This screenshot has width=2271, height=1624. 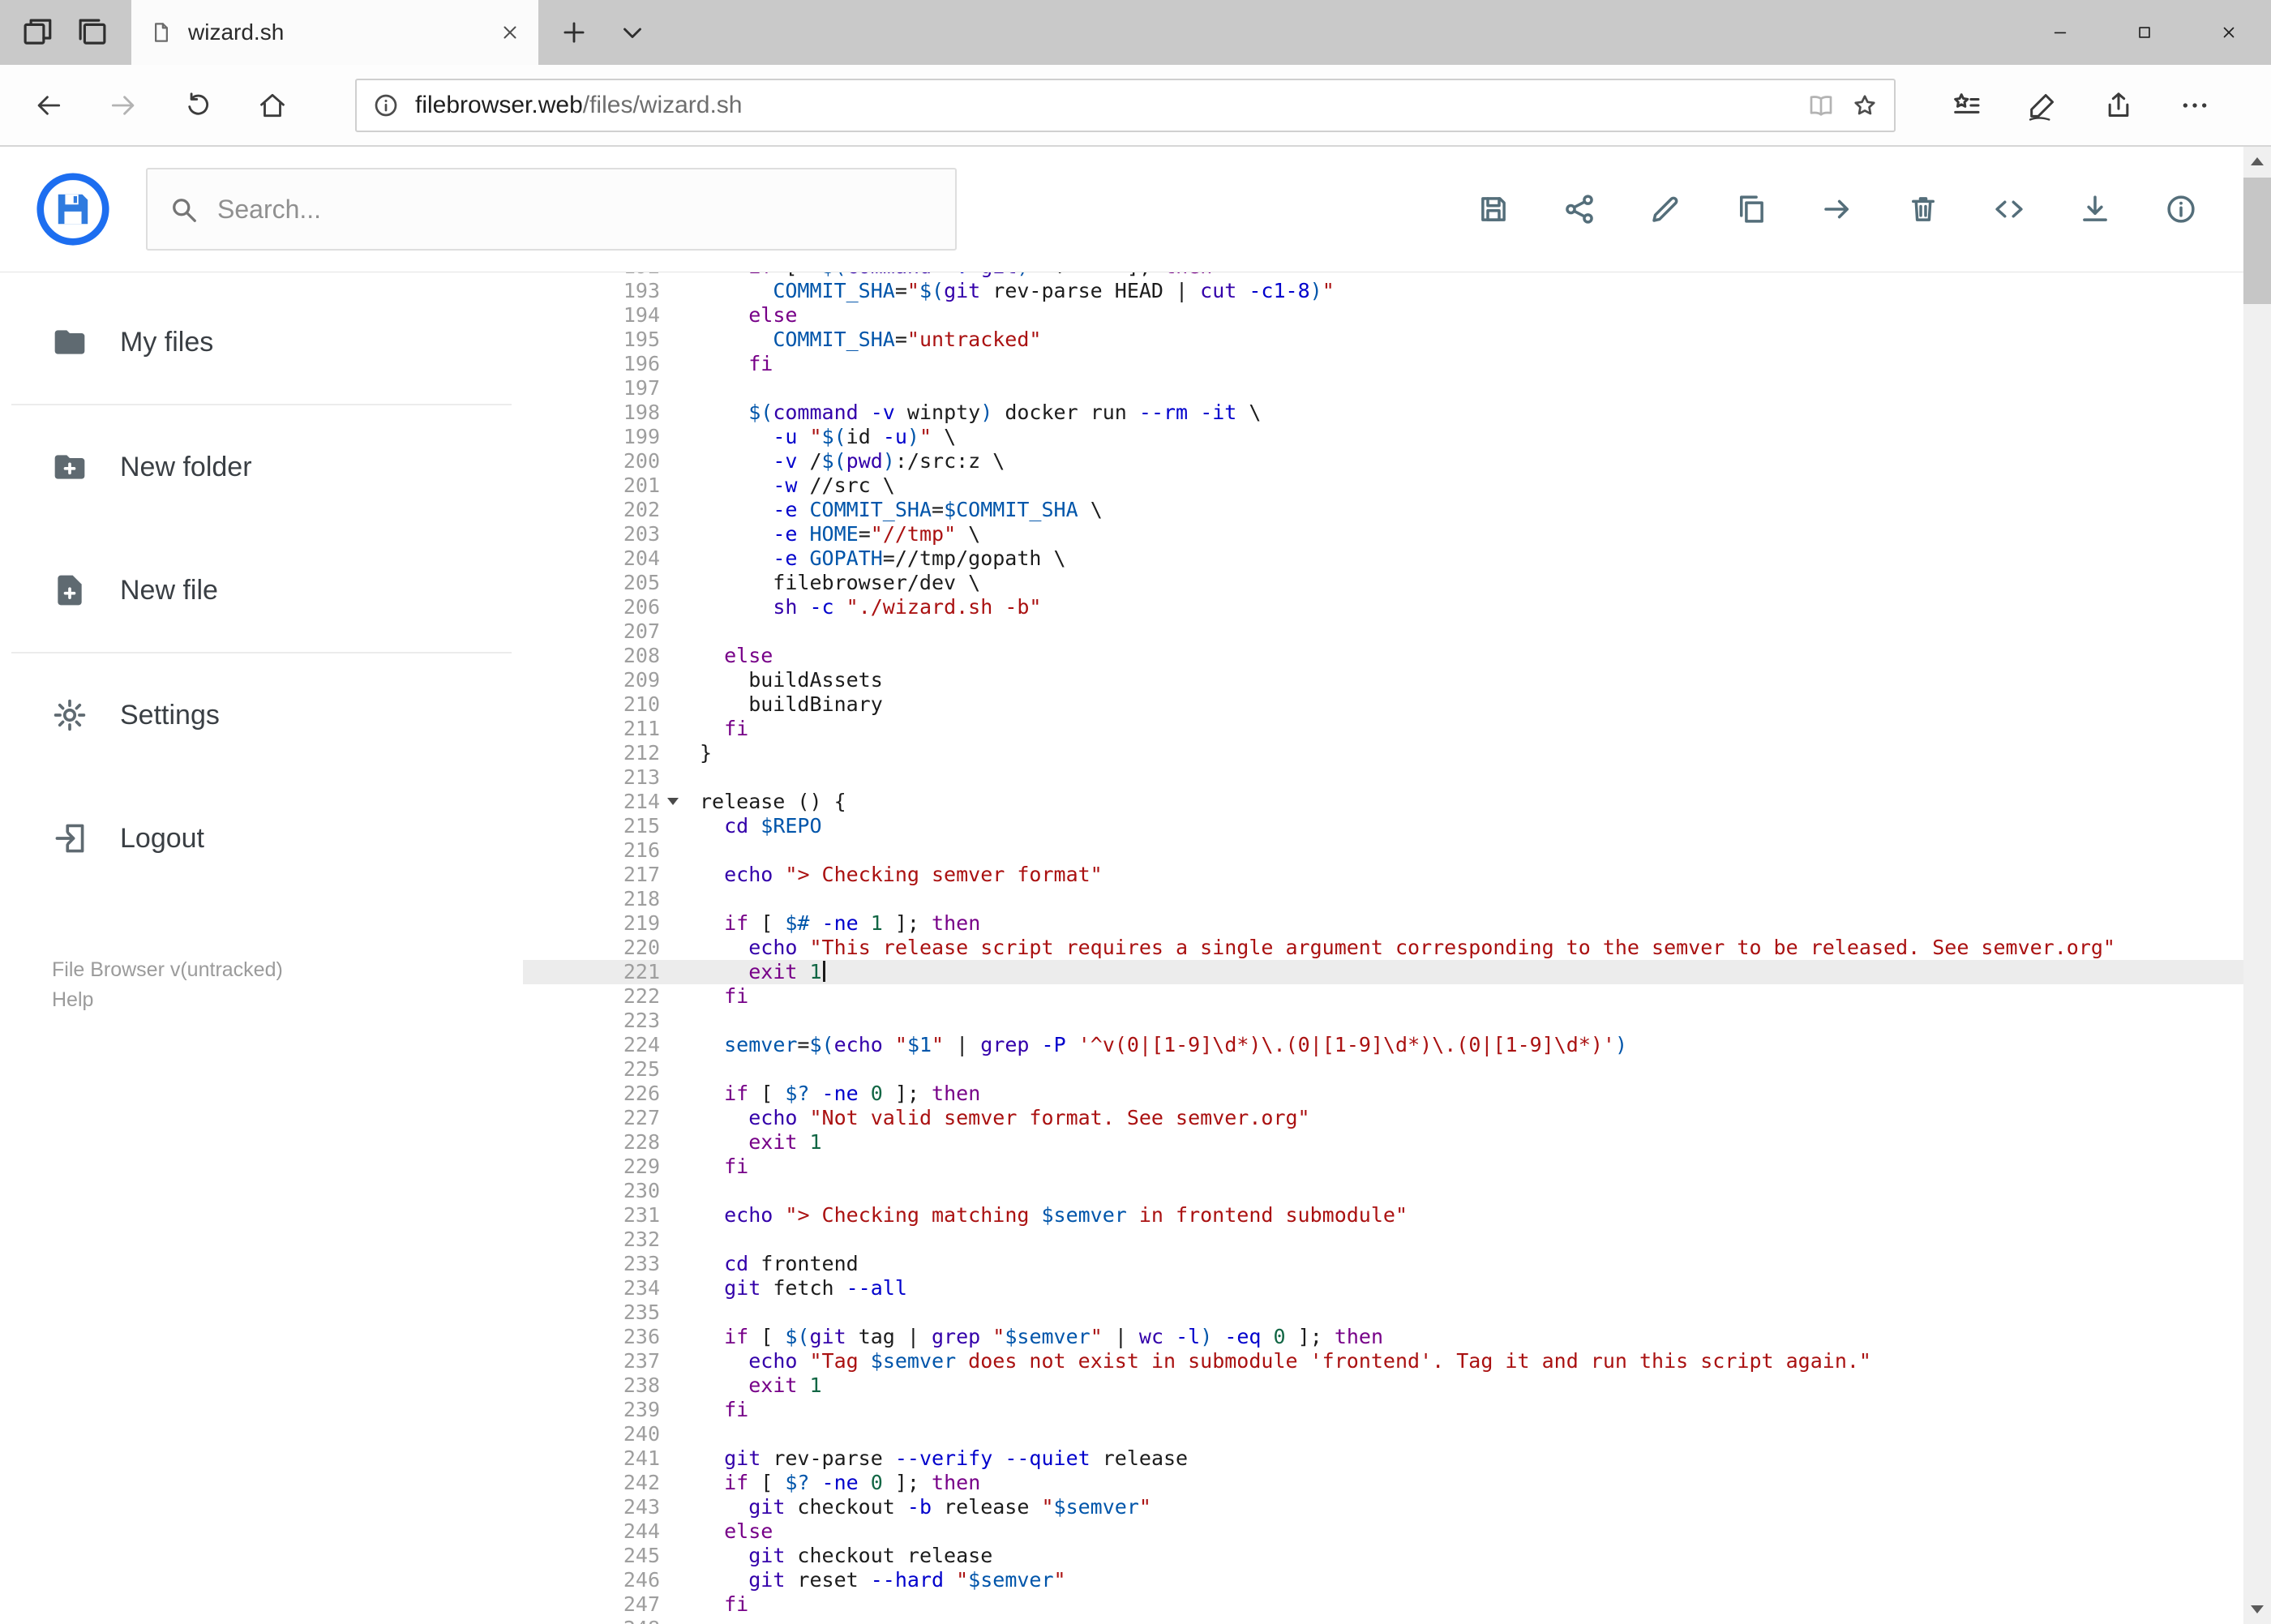 I want to click on code-line-212: 212}, so click(x=1383, y=753).